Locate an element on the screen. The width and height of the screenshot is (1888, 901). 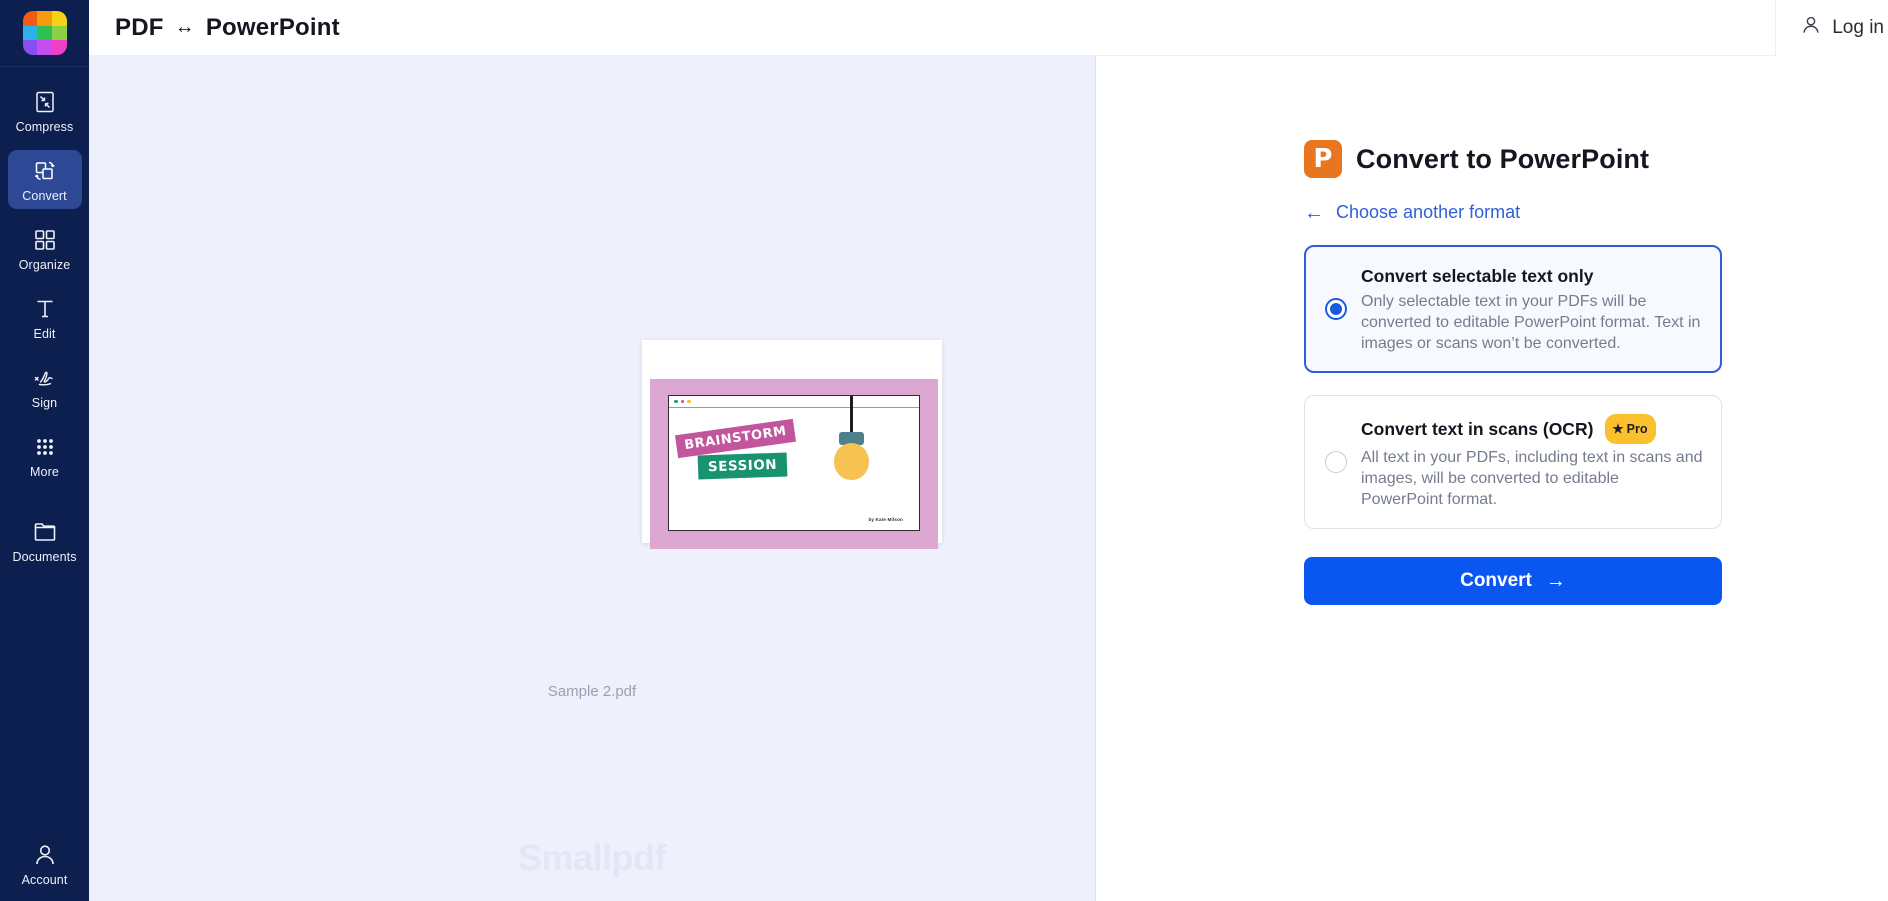
arrow-left-icon: ← is located at coordinates (1314, 212).